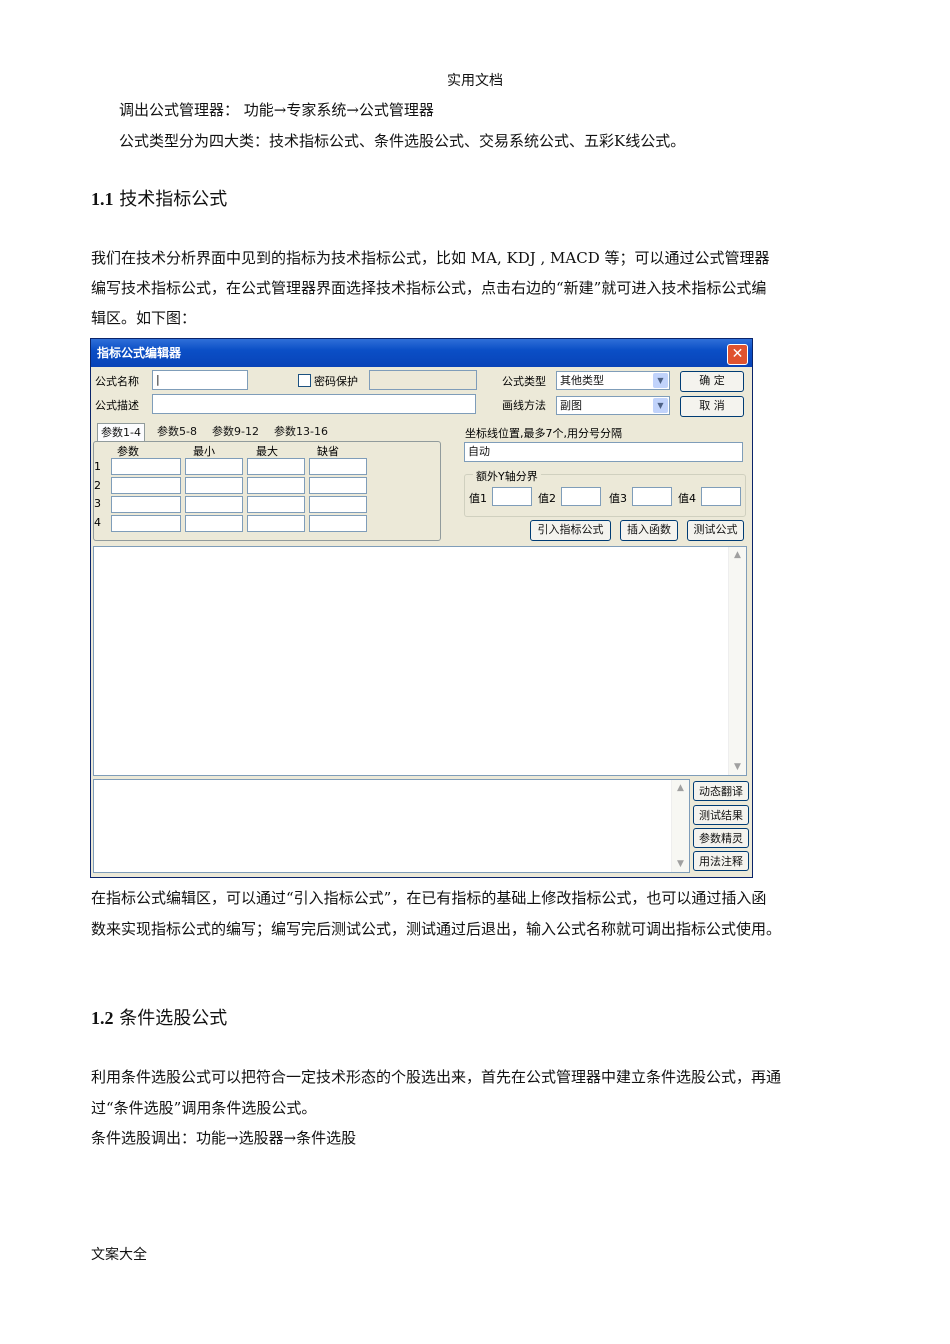  I want to click on formula-type-label: 公式类型, so click(524, 381).